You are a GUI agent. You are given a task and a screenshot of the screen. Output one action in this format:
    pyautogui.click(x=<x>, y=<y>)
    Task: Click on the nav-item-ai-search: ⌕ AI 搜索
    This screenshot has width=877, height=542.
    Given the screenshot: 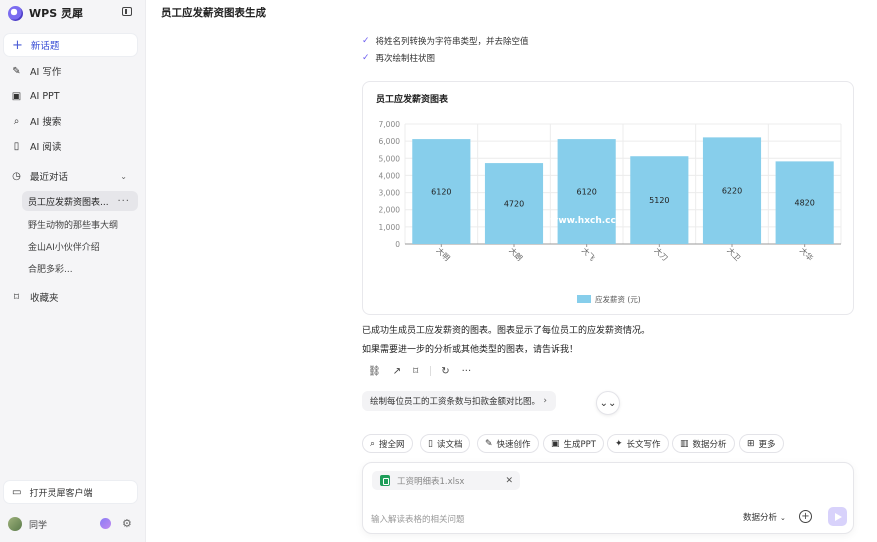 What is the action you would take?
    pyautogui.click(x=70, y=121)
    